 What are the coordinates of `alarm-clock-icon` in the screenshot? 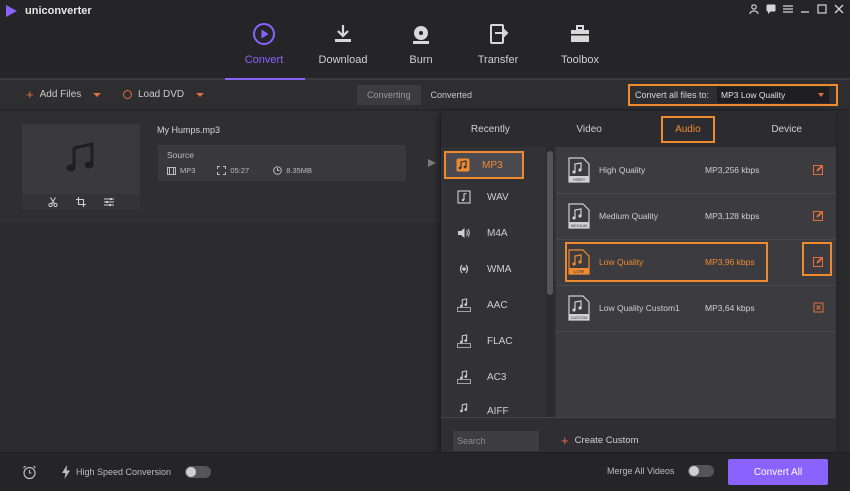 It's located at (29, 472).